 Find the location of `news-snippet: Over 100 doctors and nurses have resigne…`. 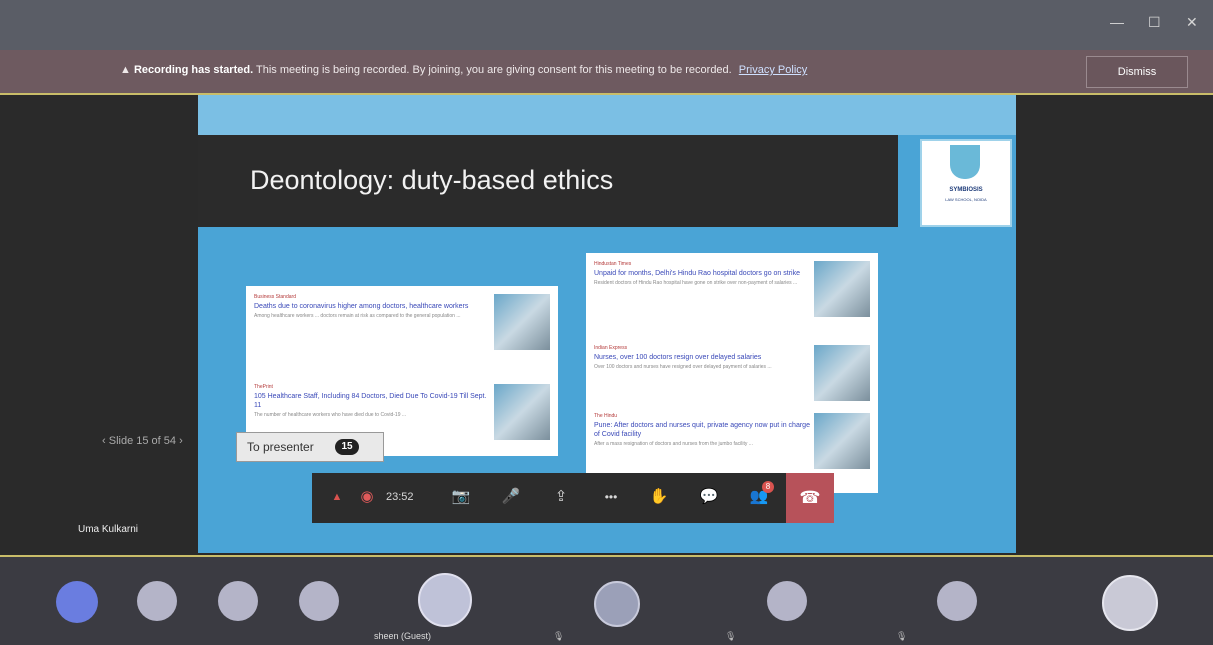

news-snippet: Over 100 doctors and nurses have resigne… is located at coordinates (683, 367).